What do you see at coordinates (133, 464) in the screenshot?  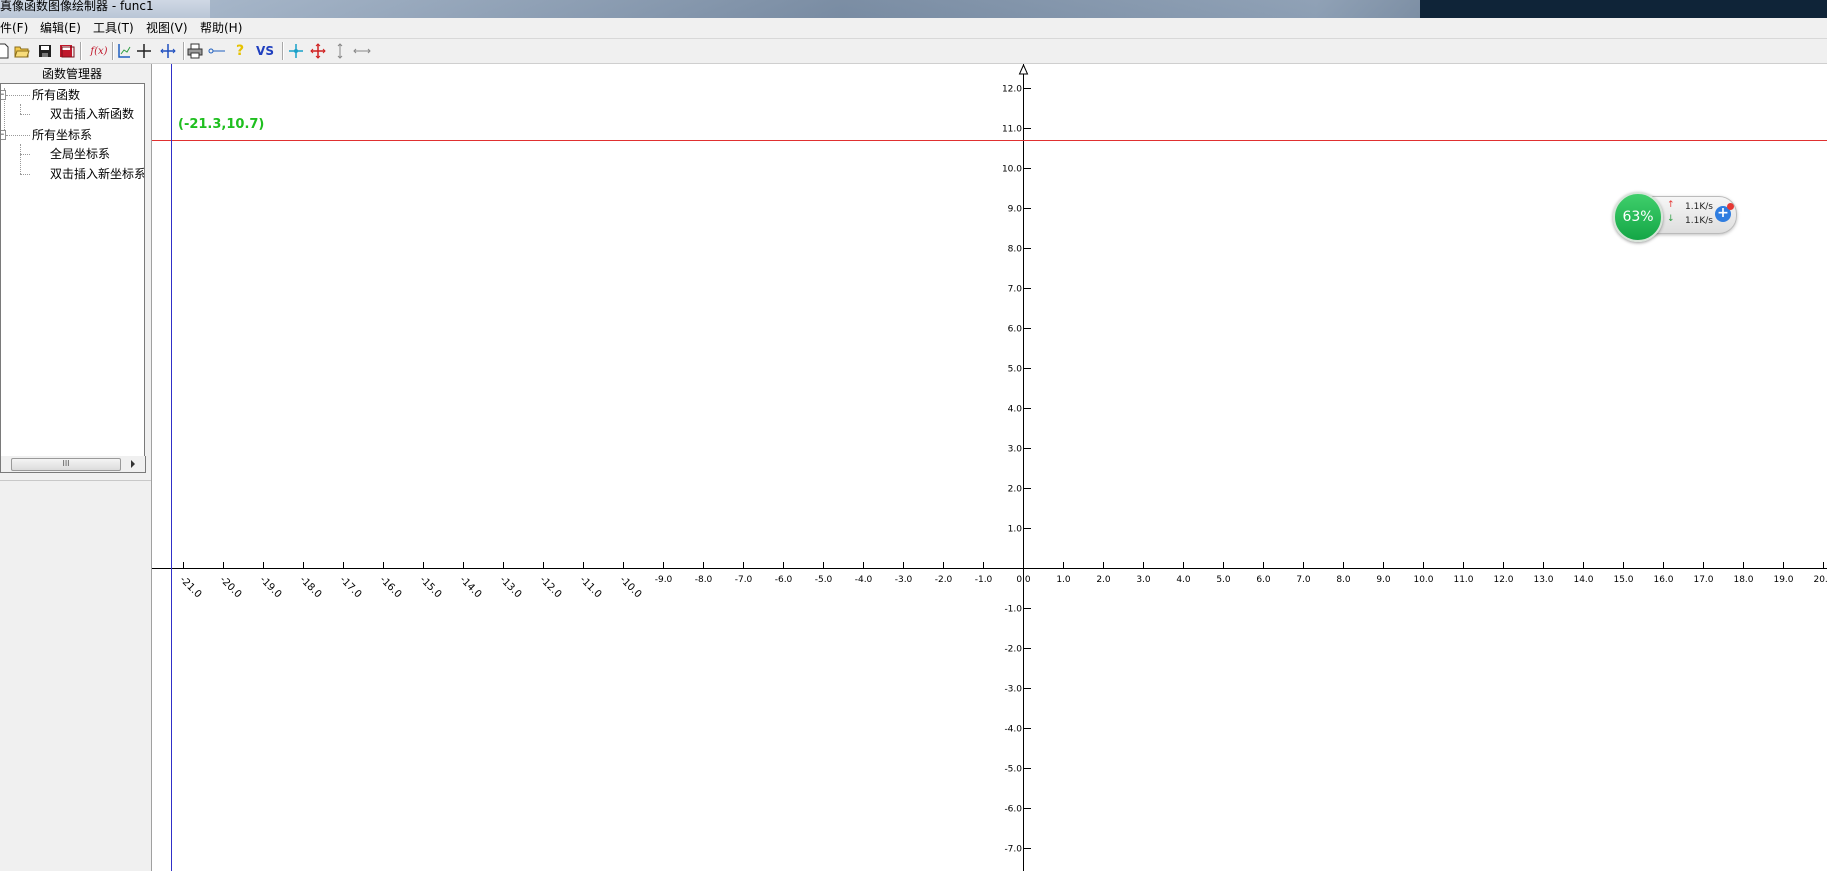 I see `scroll-right-icon` at bounding box center [133, 464].